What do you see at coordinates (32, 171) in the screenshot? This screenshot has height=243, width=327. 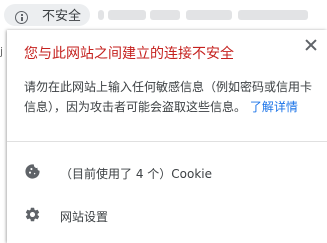 I see `cookie-icon` at bounding box center [32, 171].